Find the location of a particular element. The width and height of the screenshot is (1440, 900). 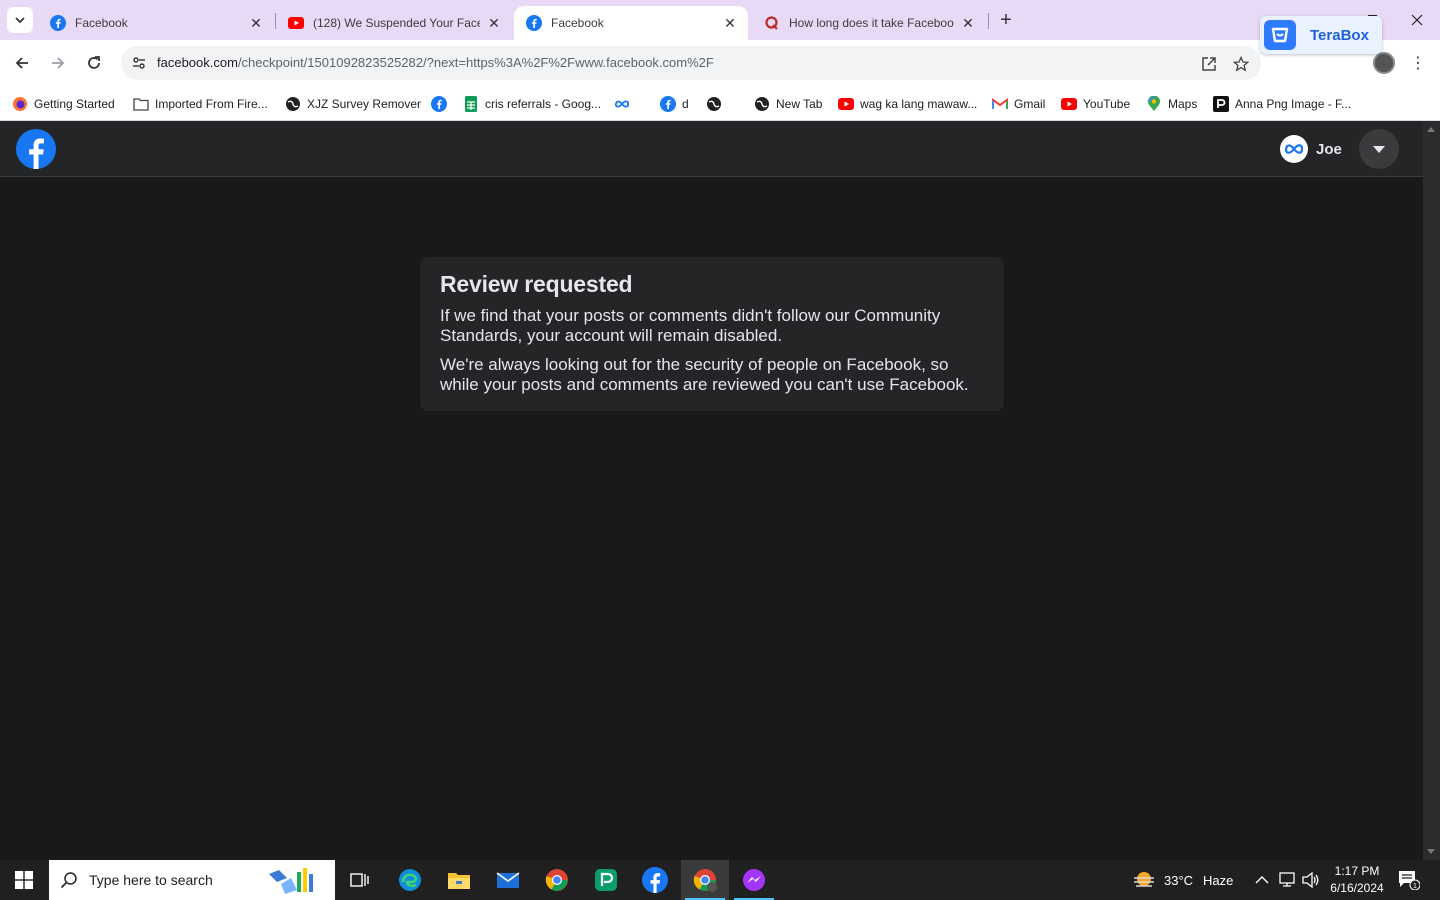

bookmark-star-icon is located at coordinates (1241, 64).